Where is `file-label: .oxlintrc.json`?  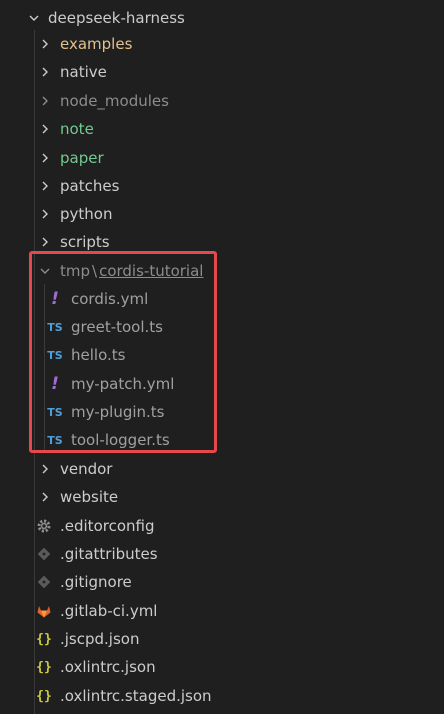 file-label: .oxlintrc.json is located at coordinates (108, 667).